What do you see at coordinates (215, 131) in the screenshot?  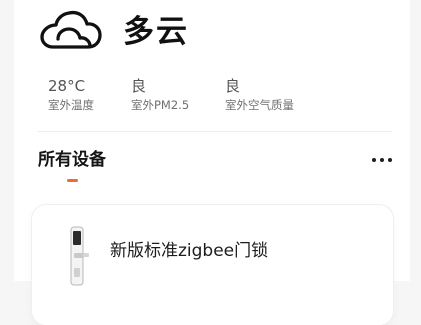 I see `section-divider` at bounding box center [215, 131].